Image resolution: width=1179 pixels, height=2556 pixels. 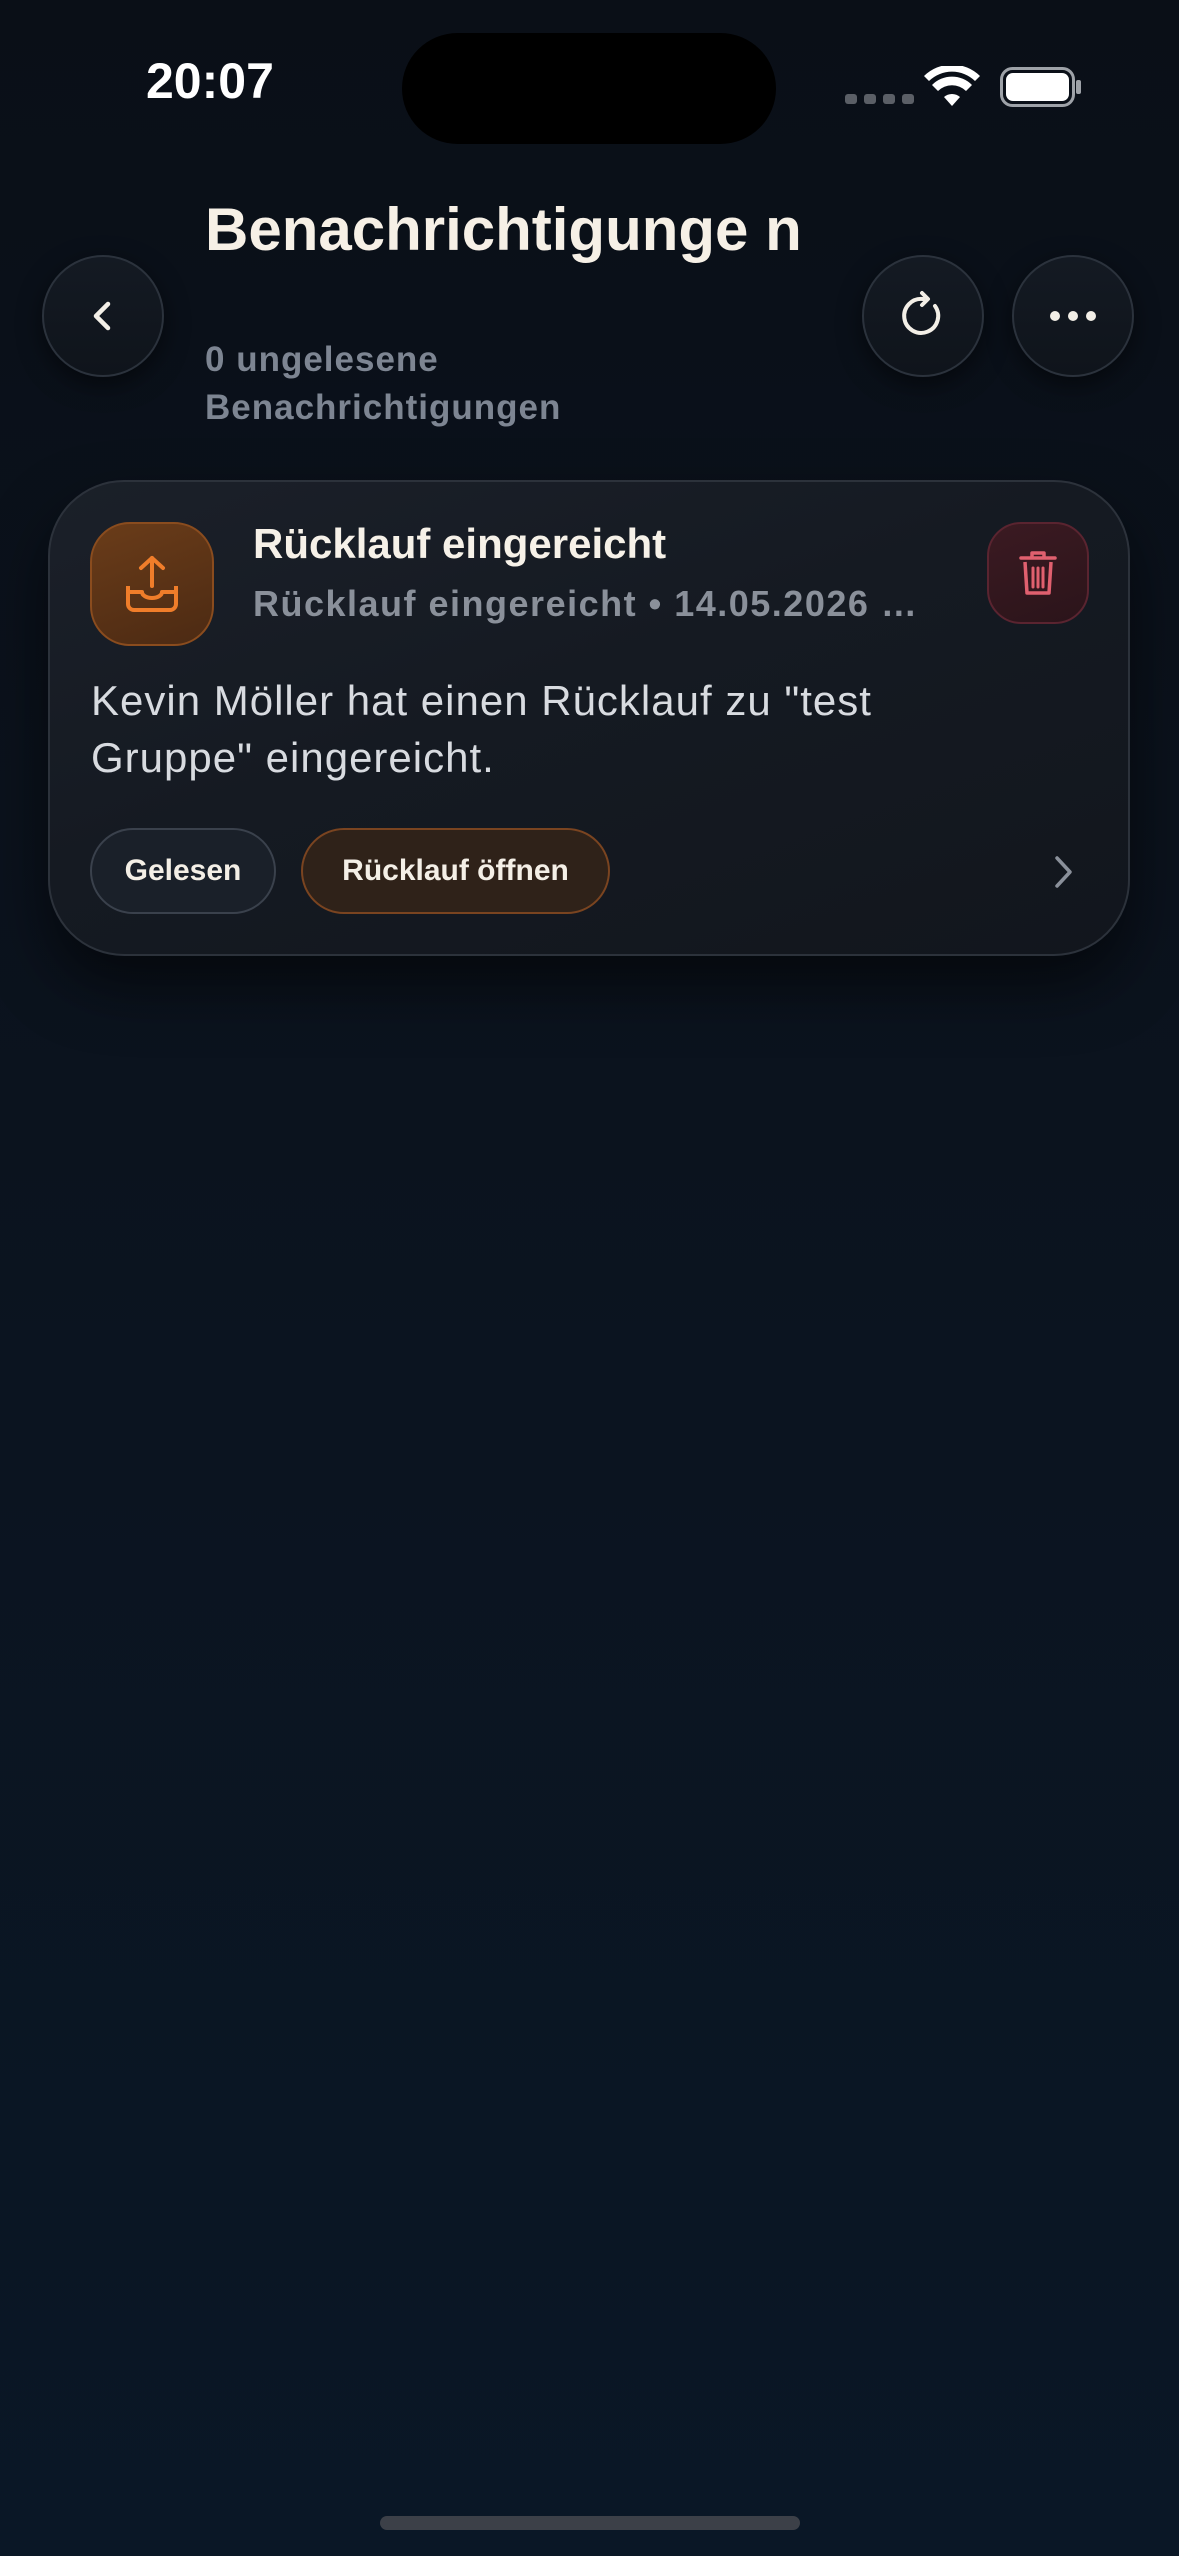 What do you see at coordinates (590, 2523) in the screenshot?
I see `home-indicator` at bounding box center [590, 2523].